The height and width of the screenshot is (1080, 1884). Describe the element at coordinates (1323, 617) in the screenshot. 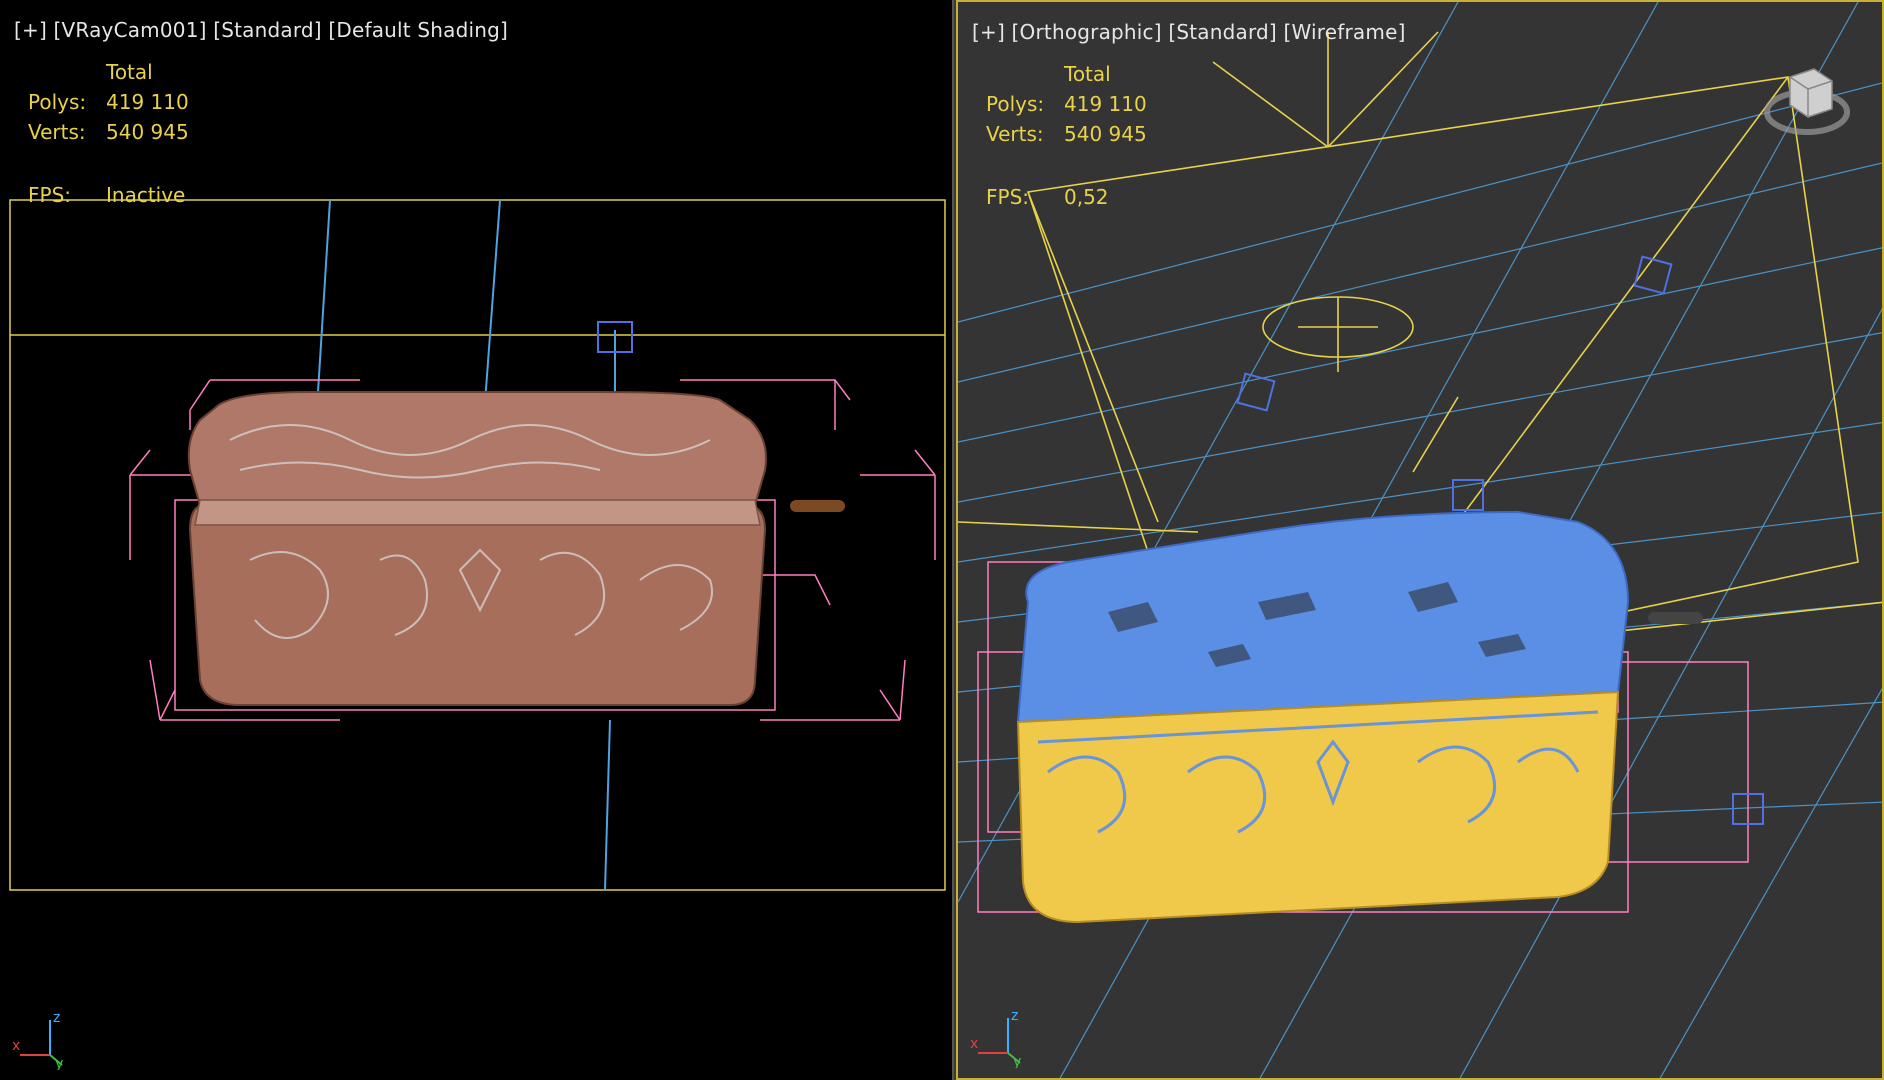

I see `box-wire-lid` at that location.